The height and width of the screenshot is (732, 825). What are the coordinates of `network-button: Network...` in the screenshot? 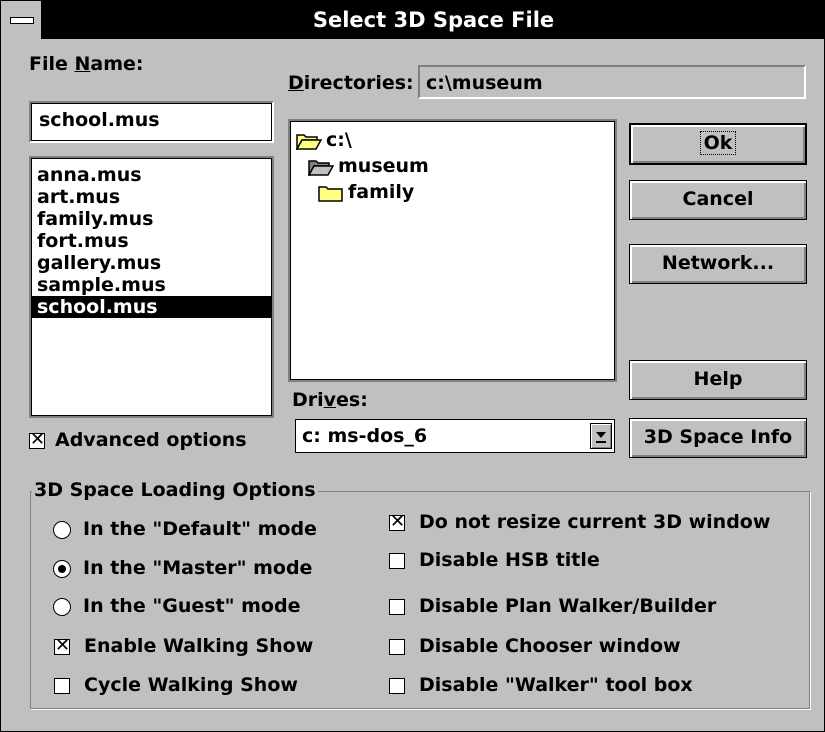 It's located at (718, 264).